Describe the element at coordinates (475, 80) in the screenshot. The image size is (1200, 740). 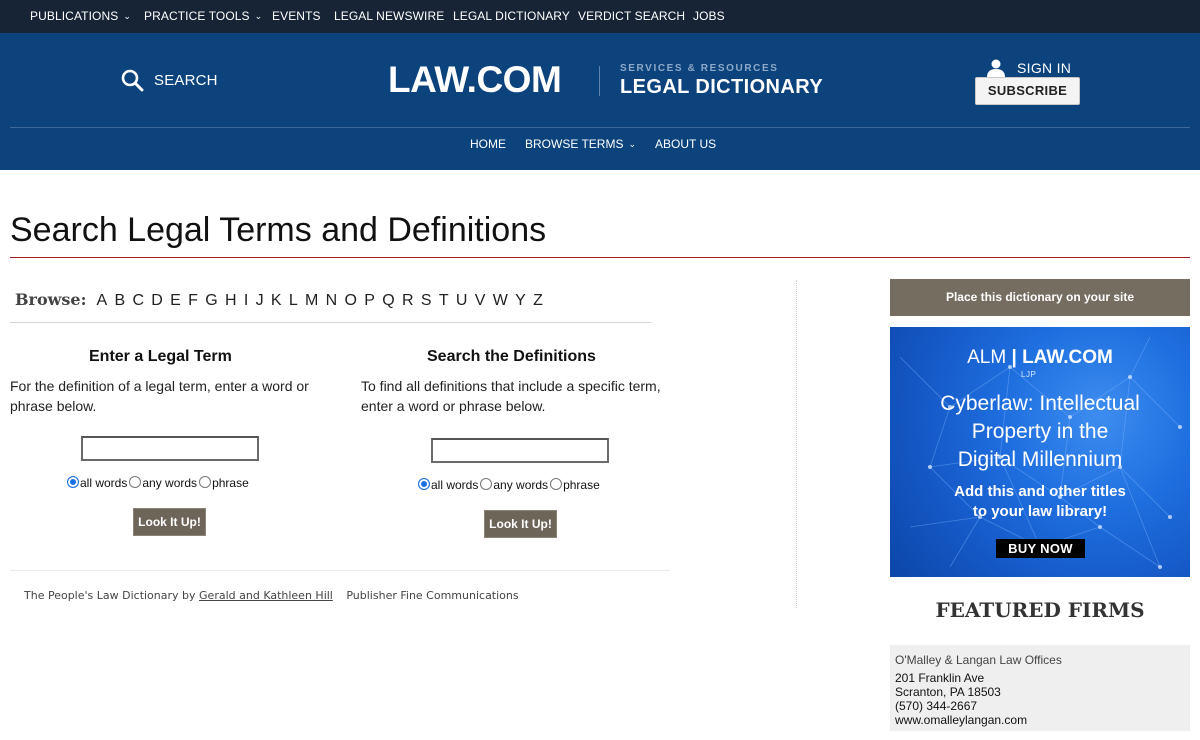
I see `lawcom-logo: LAW.COM` at that location.